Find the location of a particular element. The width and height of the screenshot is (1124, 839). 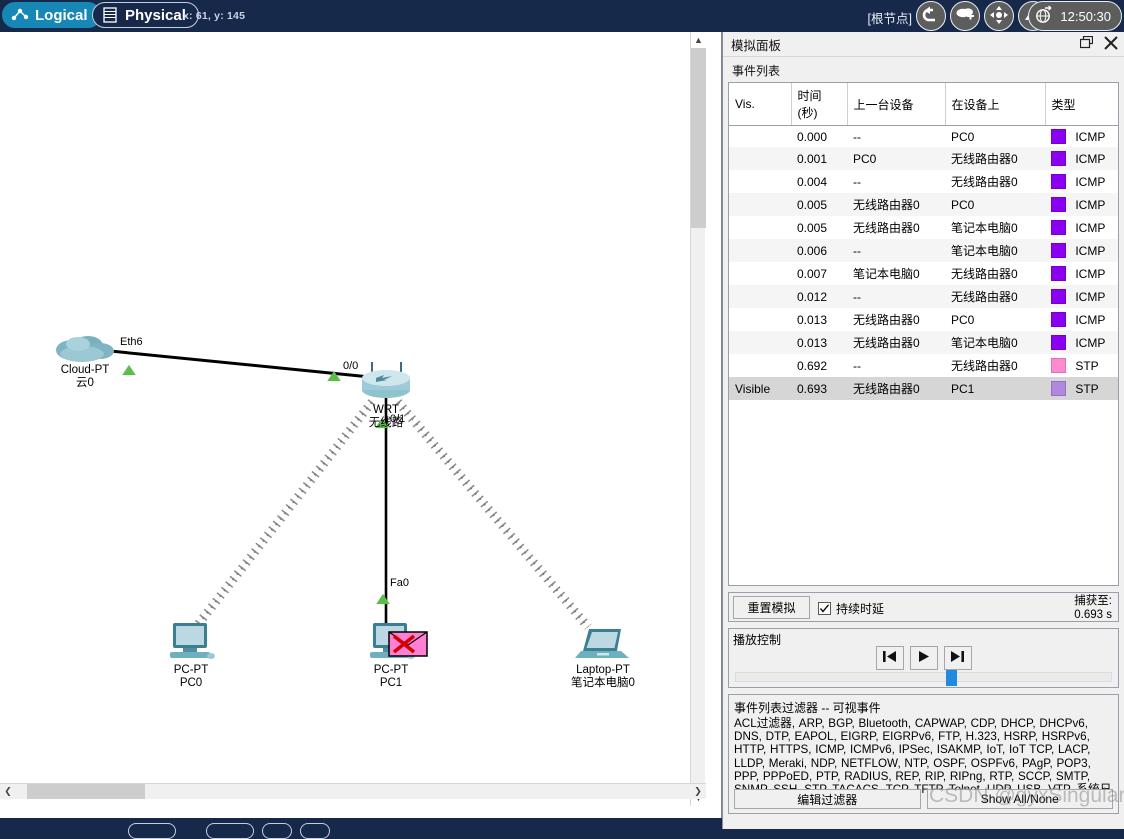

event-filter-title: 事件列表过滤器 -- 可视事件 is located at coordinates (807, 708).